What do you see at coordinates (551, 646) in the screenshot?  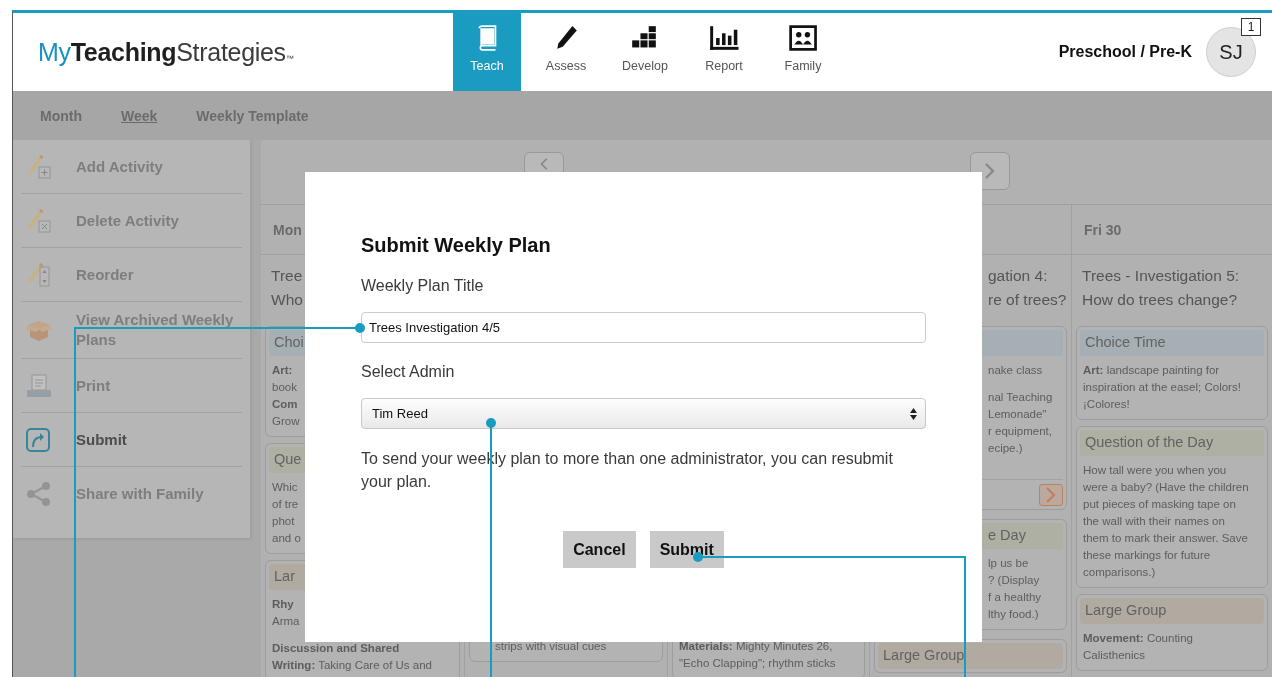 I see `card-text: strips with visual cues` at bounding box center [551, 646].